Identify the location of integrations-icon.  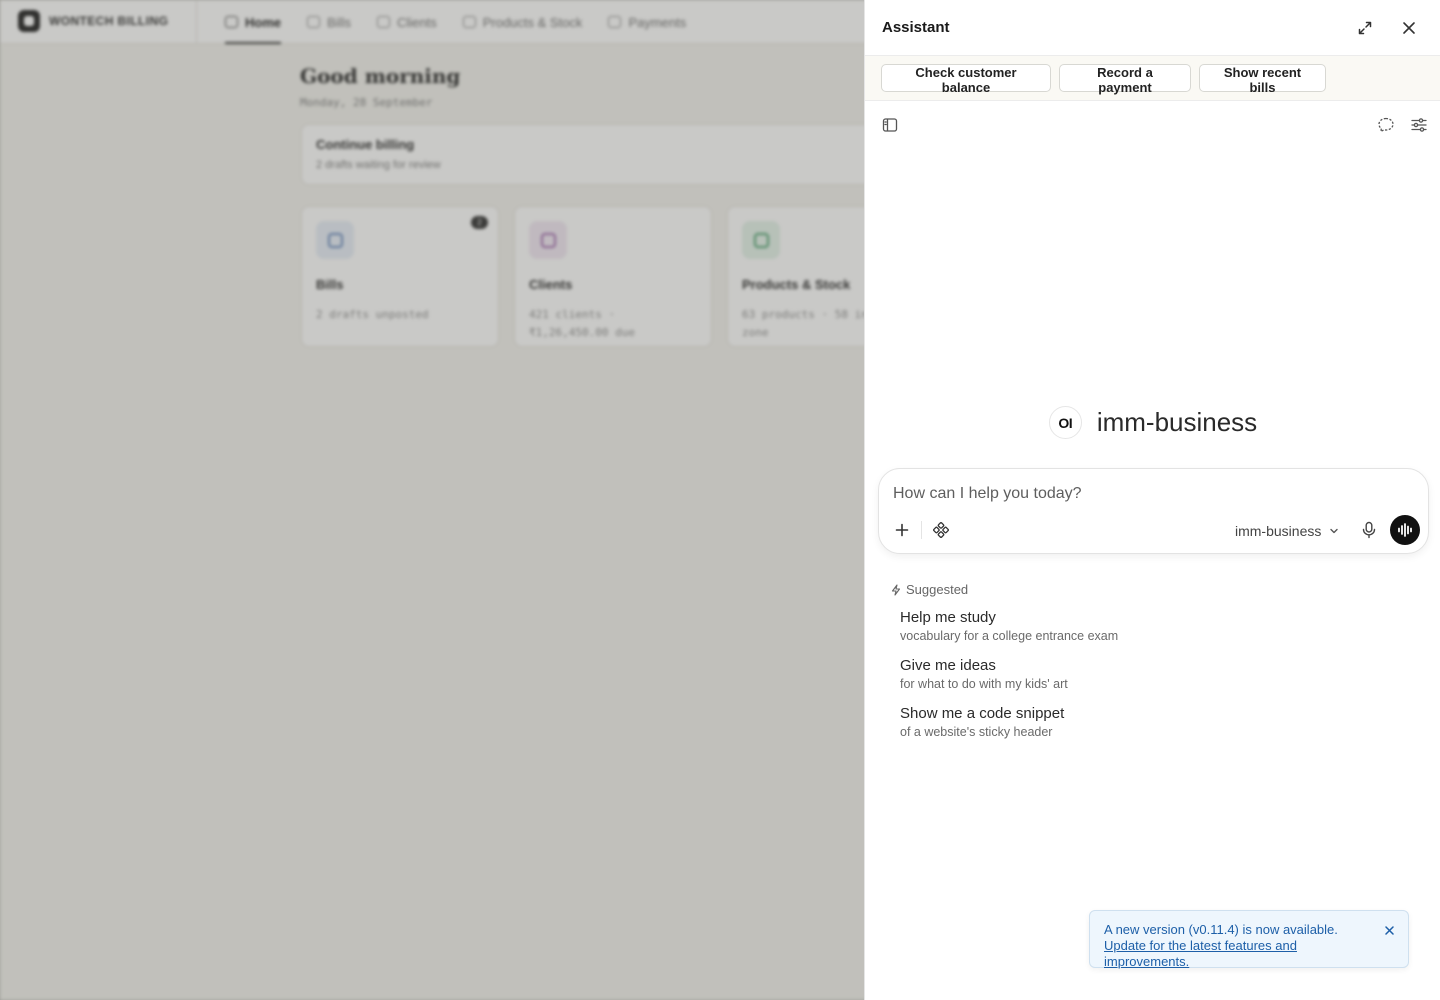
(941, 530).